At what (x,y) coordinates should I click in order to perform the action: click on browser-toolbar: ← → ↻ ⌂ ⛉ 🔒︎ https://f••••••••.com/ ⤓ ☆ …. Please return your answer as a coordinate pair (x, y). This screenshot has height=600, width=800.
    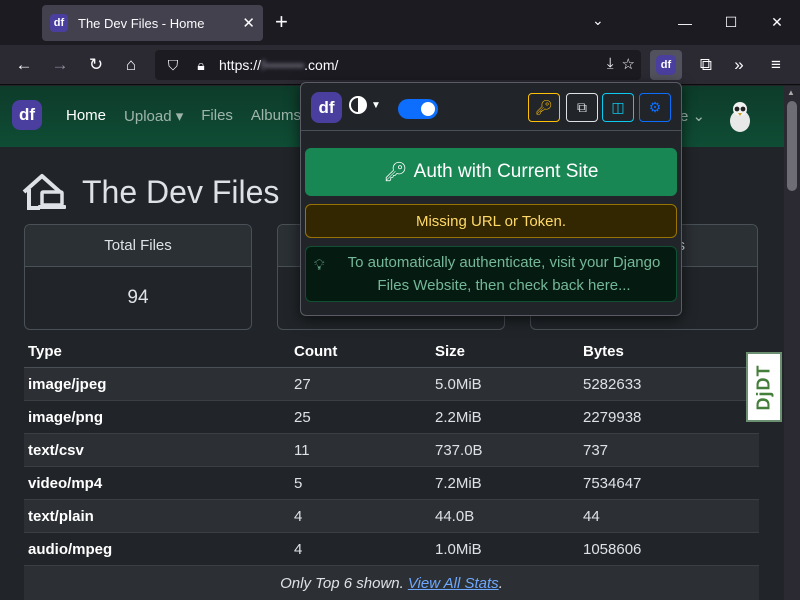
    Looking at the image, I should click on (400, 65).